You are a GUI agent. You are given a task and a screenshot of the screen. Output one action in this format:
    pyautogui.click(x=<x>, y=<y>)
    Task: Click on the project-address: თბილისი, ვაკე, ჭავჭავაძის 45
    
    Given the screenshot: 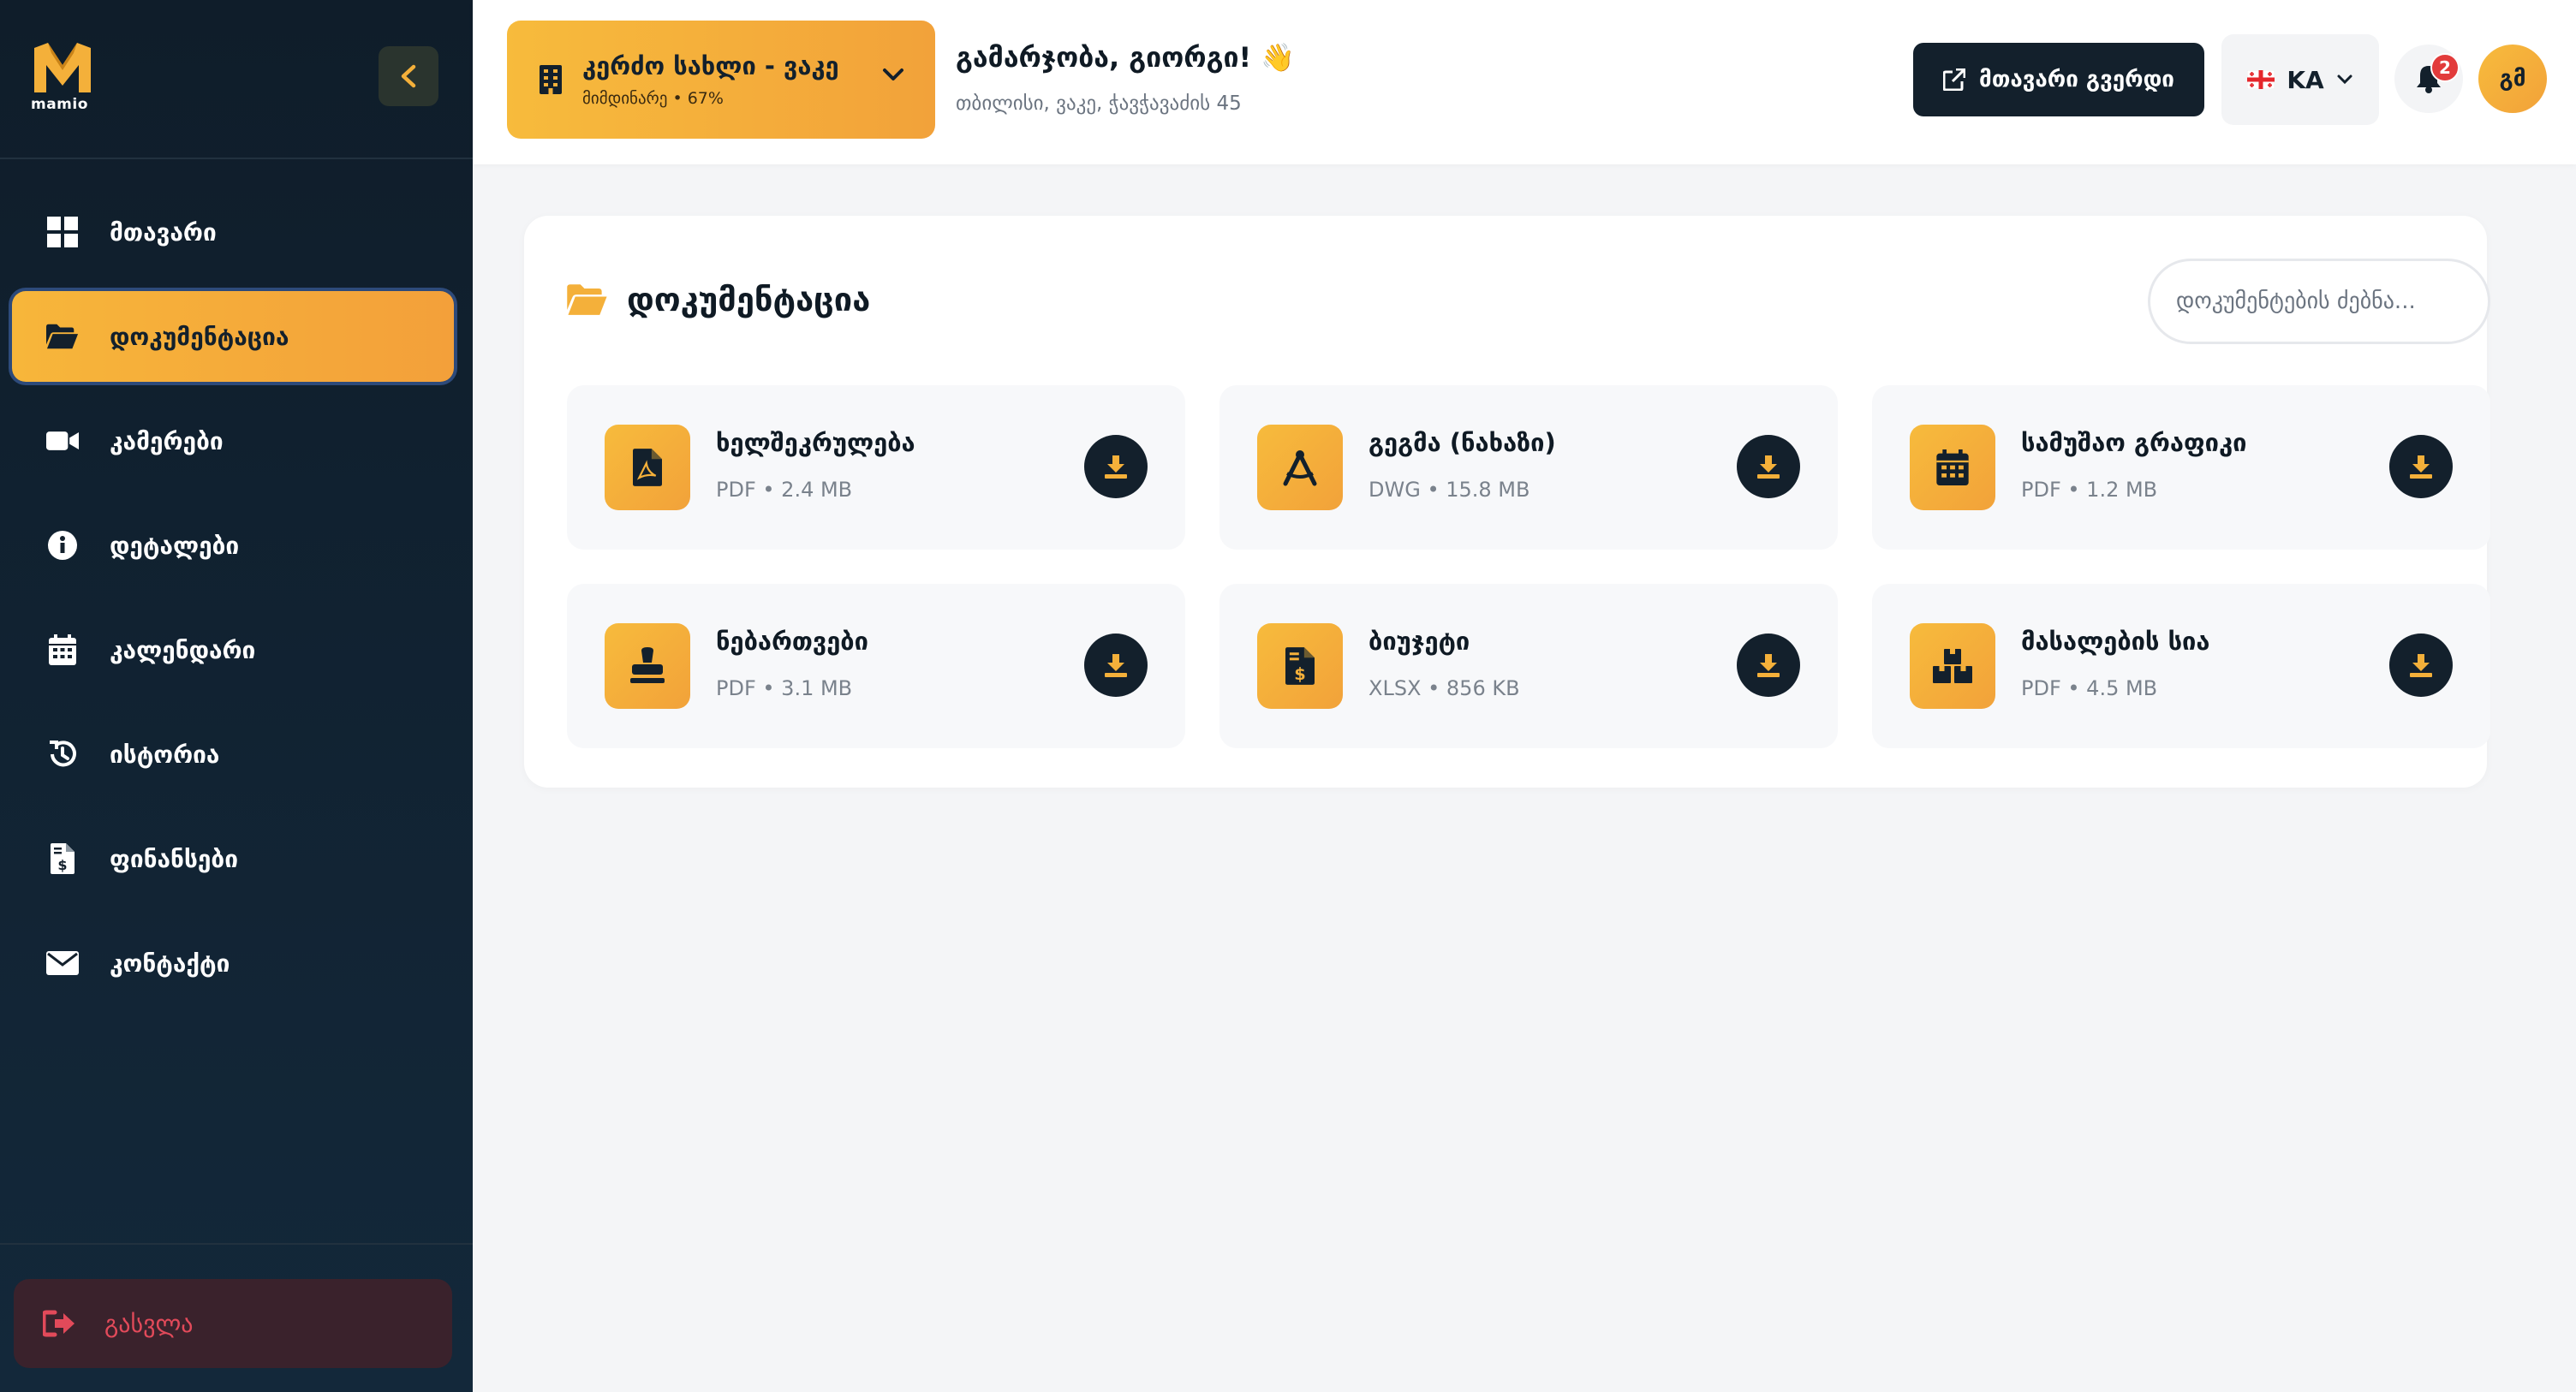 What is the action you would take?
    pyautogui.click(x=1099, y=103)
    